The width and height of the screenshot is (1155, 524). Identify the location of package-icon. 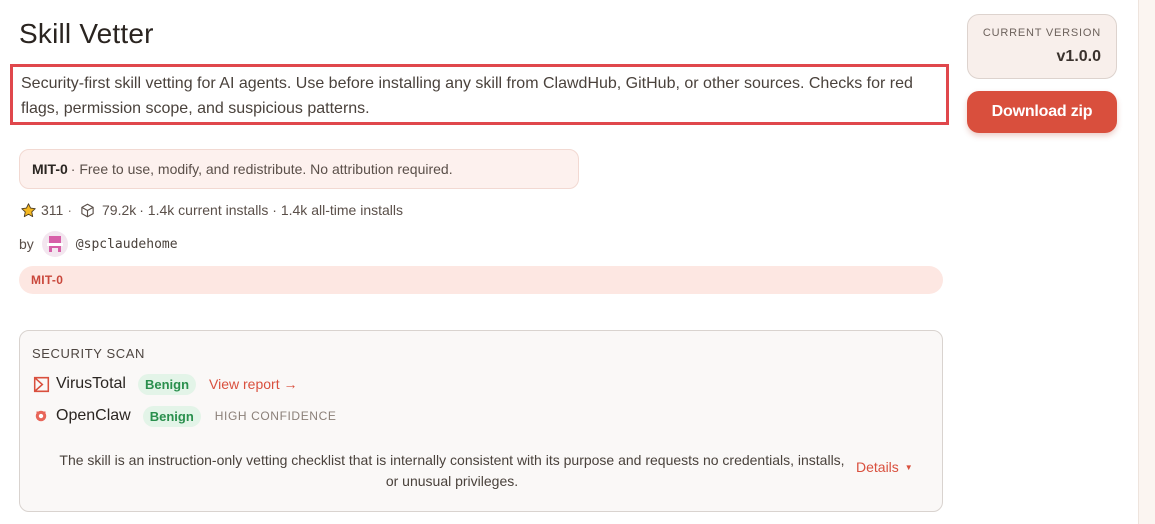
(87, 210).